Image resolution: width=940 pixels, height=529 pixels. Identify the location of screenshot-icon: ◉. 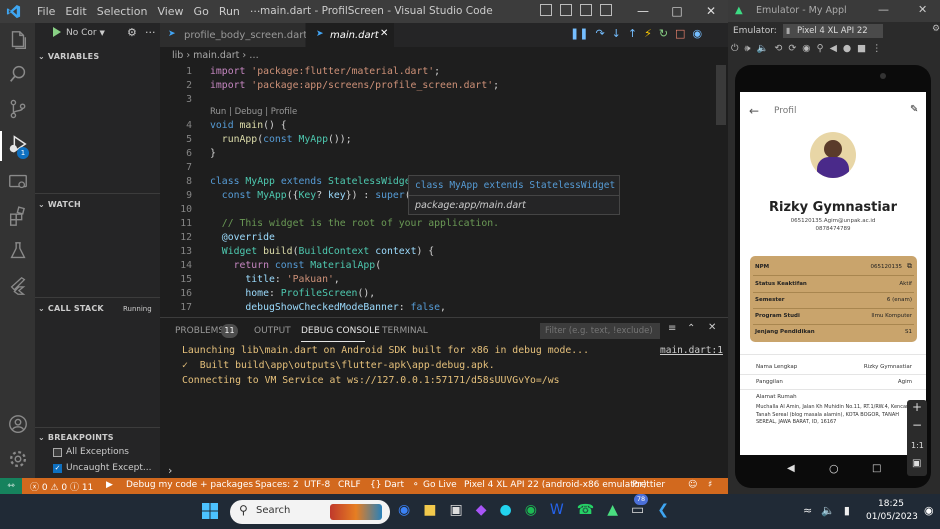
(806, 48).